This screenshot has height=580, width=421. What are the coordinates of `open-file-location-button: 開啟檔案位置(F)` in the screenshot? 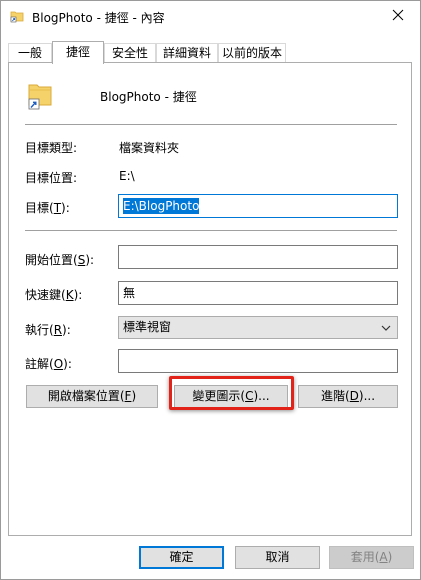 It's located at (92, 396).